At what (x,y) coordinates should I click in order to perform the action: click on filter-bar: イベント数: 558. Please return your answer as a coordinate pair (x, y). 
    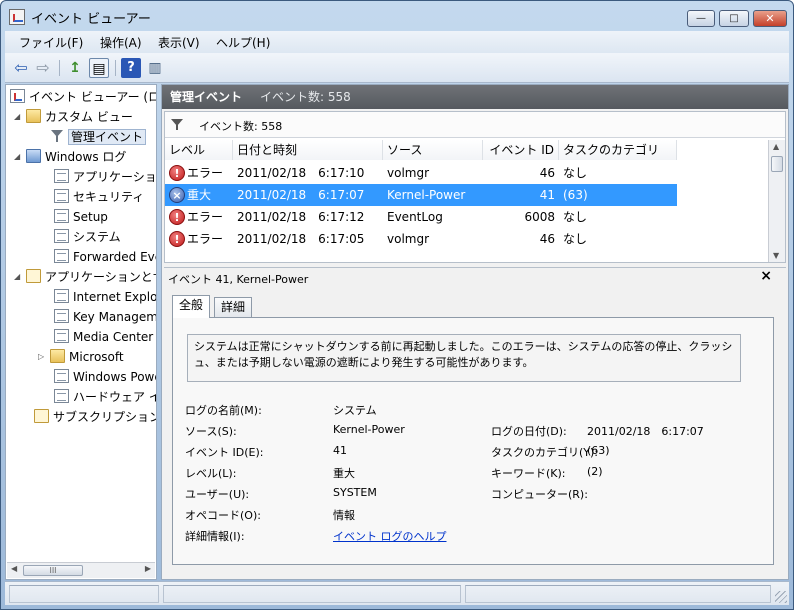
    Looking at the image, I should click on (475, 125).